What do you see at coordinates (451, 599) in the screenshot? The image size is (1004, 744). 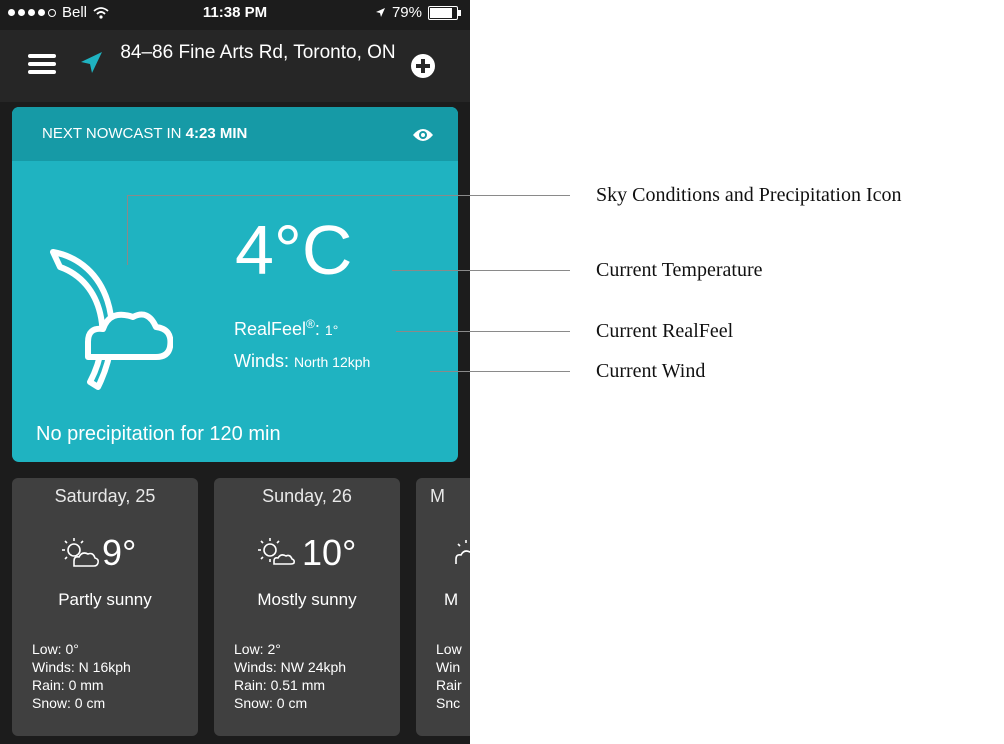 I see `forecast-condition: M` at bounding box center [451, 599].